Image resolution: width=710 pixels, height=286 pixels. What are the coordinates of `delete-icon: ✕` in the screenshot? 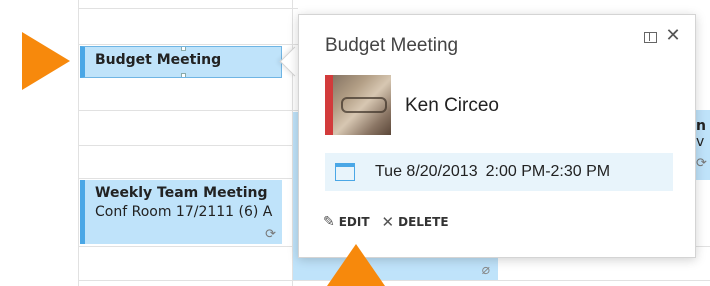 It's located at (388, 222).